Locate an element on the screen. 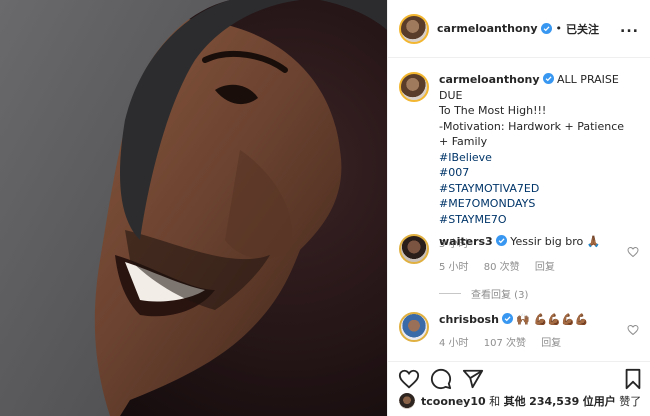 This screenshot has height=416, width=650. likes-summary: tcooney10 和 其他 234,539 位用户 赞了 is located at coordinates (520, 401).